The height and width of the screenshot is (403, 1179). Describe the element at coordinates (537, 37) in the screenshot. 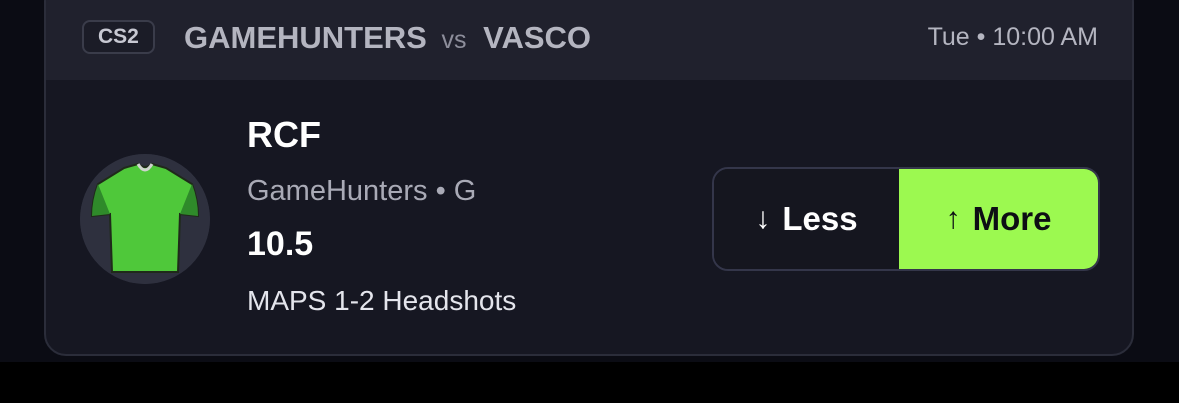

I see `team-away: VASCO` at that location.